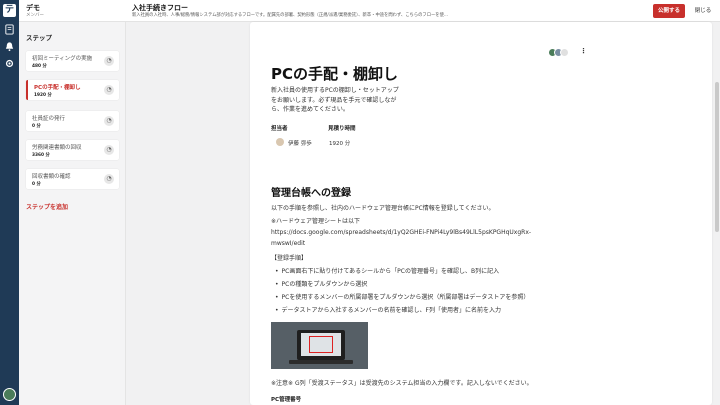 The image size is (720, 405). What do you see at coordinates (57, 148) in the screenshot?
I see `step-name: 労務関連書類の回収` at bounding box center [57, 148].